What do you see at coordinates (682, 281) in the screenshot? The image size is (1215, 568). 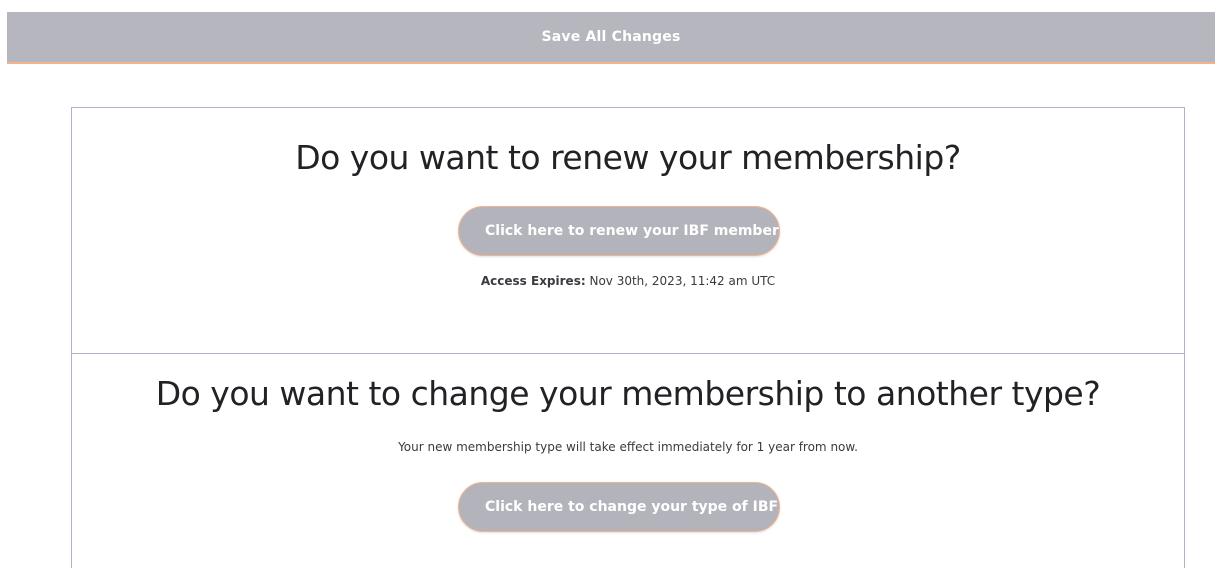 I see `access-expires-value: Nov 30th, 2023, 11:42 am UTC` at bounding box center [682, 281].